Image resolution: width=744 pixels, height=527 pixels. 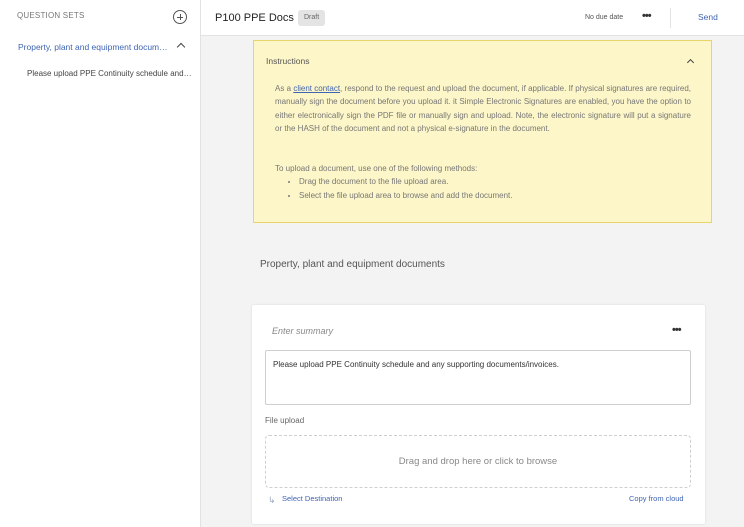 What do you see at coordinates (656, 498) in the screenshot?
I see `copy-from-cloud-link: Copy from cloud` at bounding box center [656, 498].